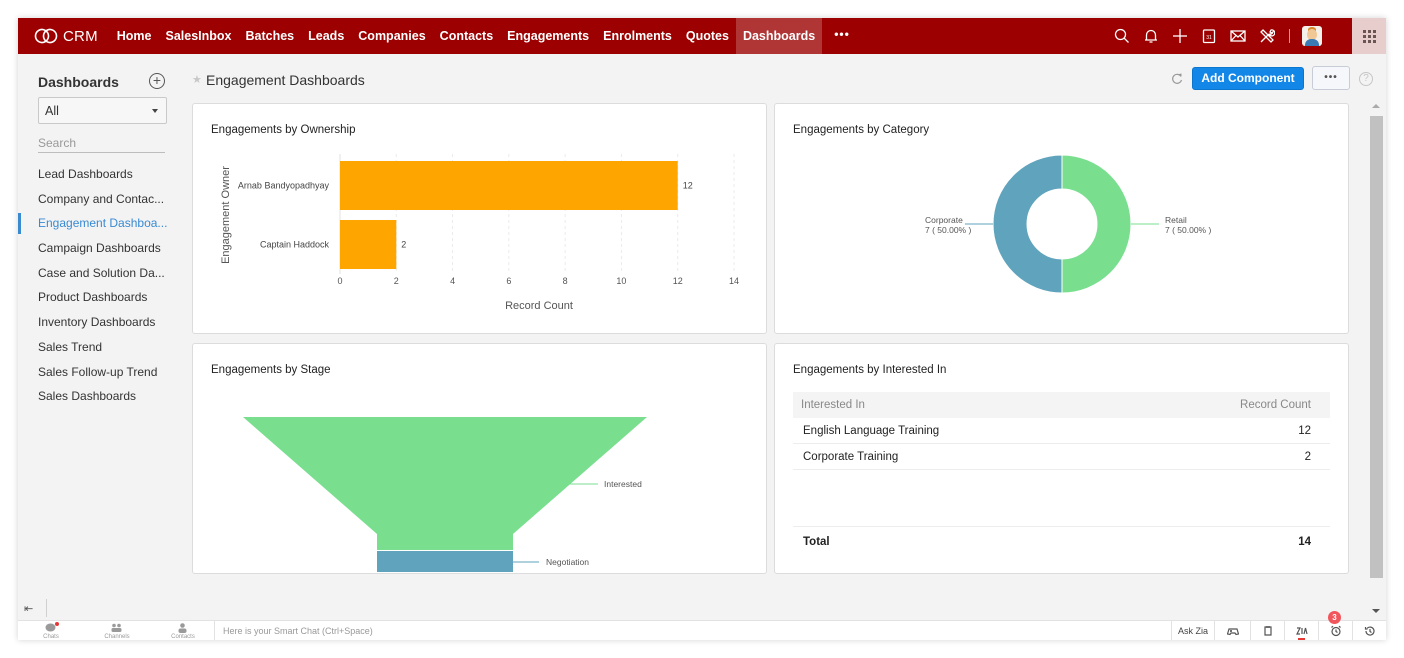  What do you see at coordinates (98, 174) in the screenshot?
I see `sidebar-item: Lead Dashboards` at bounding box center [98, 174].